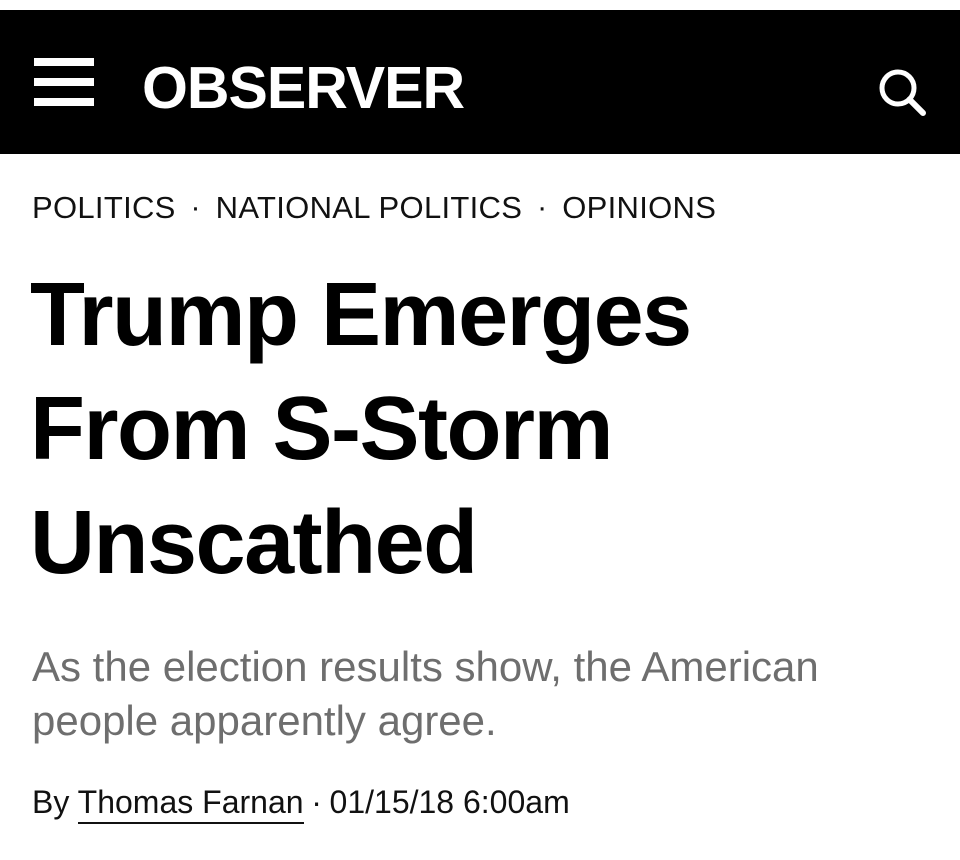  I want to click on breadcrumb-item-opinions: OPINIONS, so click(639, 208).